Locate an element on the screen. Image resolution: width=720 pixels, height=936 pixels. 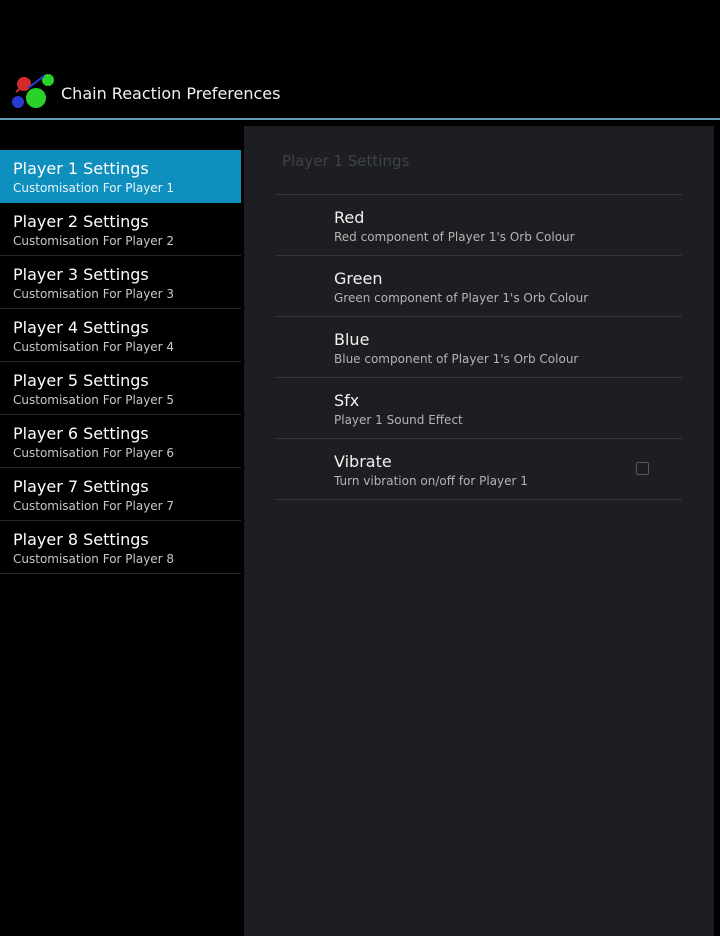
chain-reaction-orbs-icon is located at coordinates (33, 91).